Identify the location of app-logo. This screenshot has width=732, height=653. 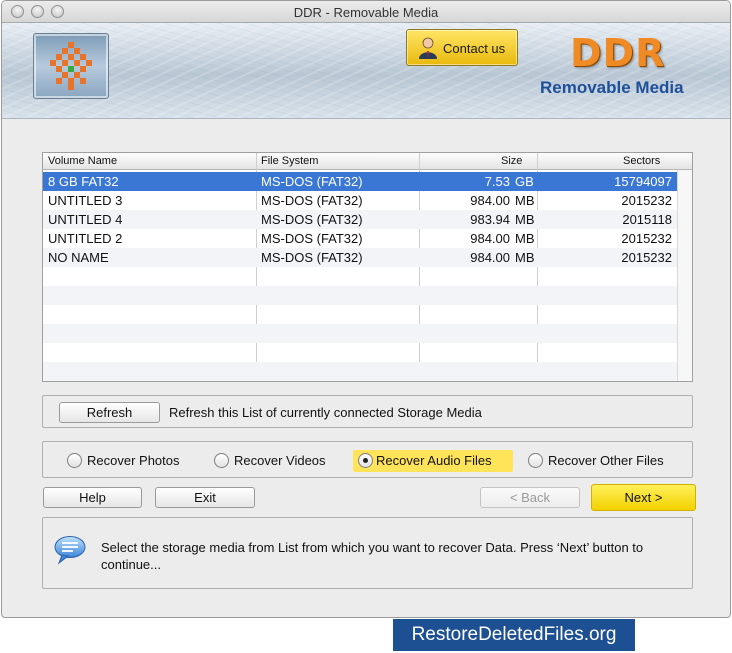
(71, 66).